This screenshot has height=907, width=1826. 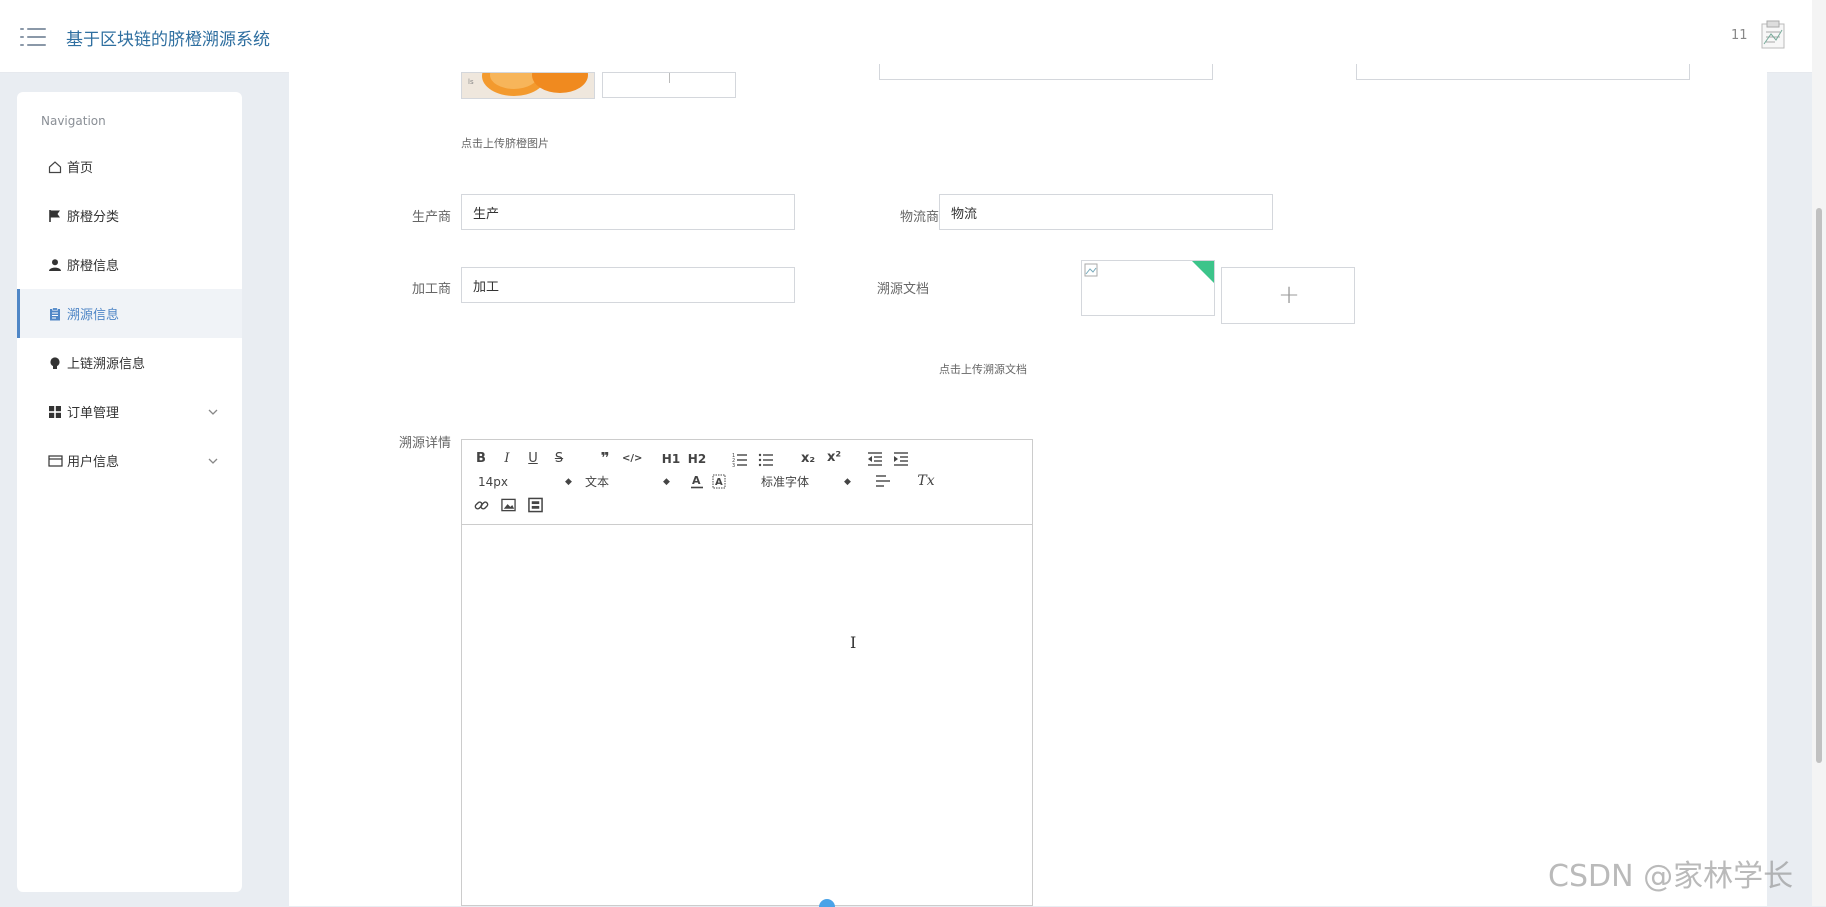 I want to click on subscript-button: x₂, so click(x=808, y=459).